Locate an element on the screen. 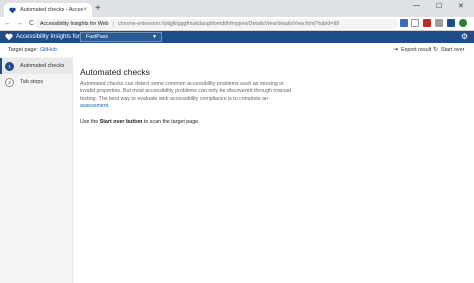 This screenshot has height=283, width=474. target-page-label: Target page: is located at coordinates (23, 49).